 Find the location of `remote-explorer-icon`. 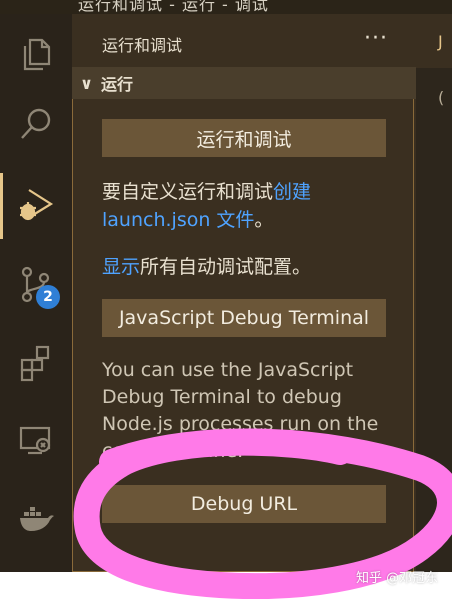

remote-explorer-icon is located at coordinates (35, 440).